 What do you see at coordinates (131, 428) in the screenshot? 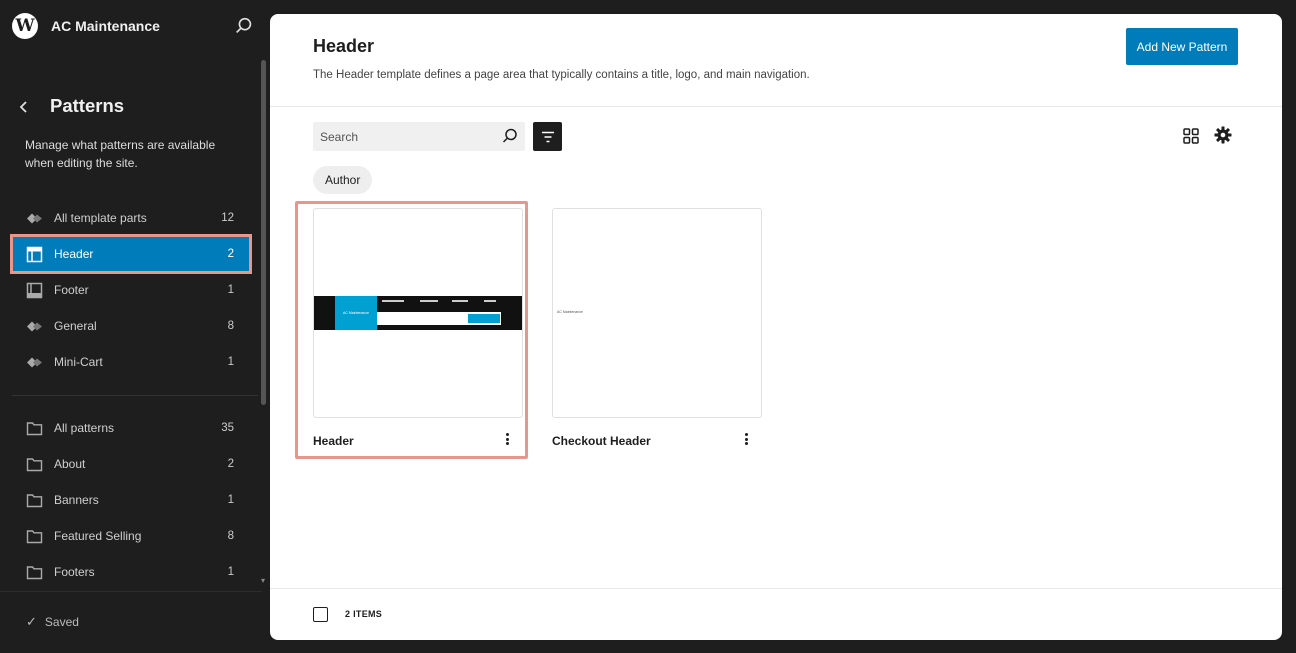
I see `sidebar-item-all-patterns: All patterns 35` at bounding box center [131, 428].